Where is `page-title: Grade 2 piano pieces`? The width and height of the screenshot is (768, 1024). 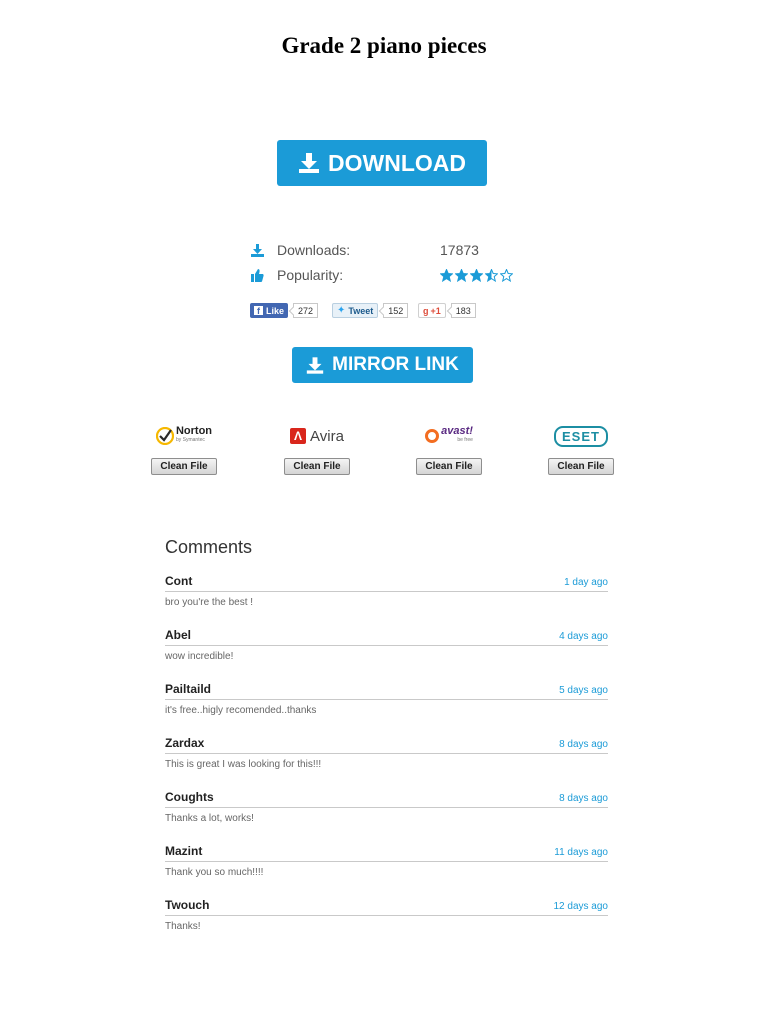 page-title: Grade 2 piano pieces is located at coordinates (384, 45).